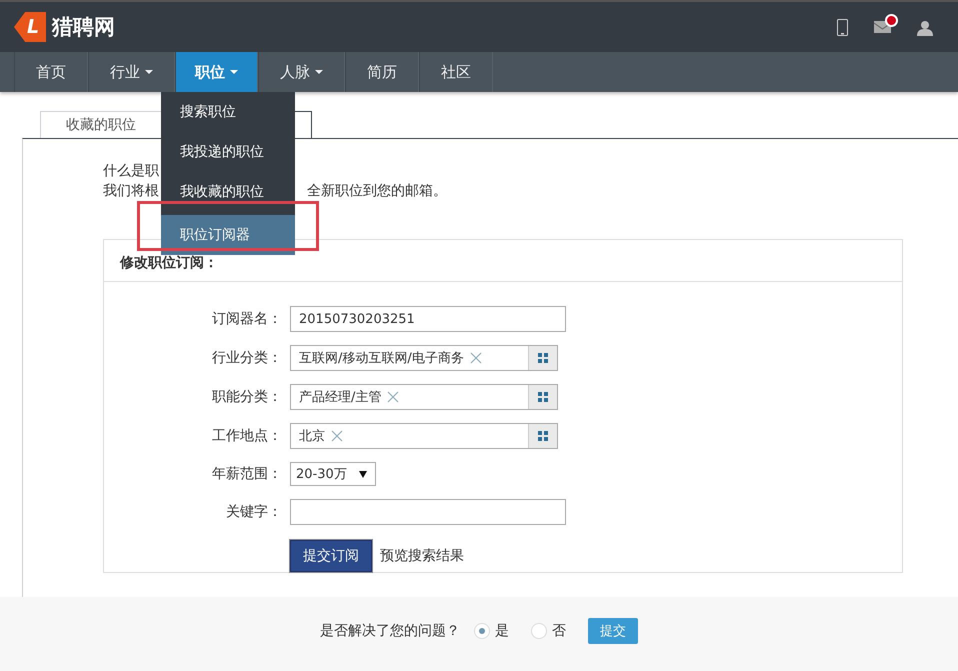  Describe the element at coordinates (340, 397) in the screenshot. I see `tag-text: 产品经理/主管` at that location.